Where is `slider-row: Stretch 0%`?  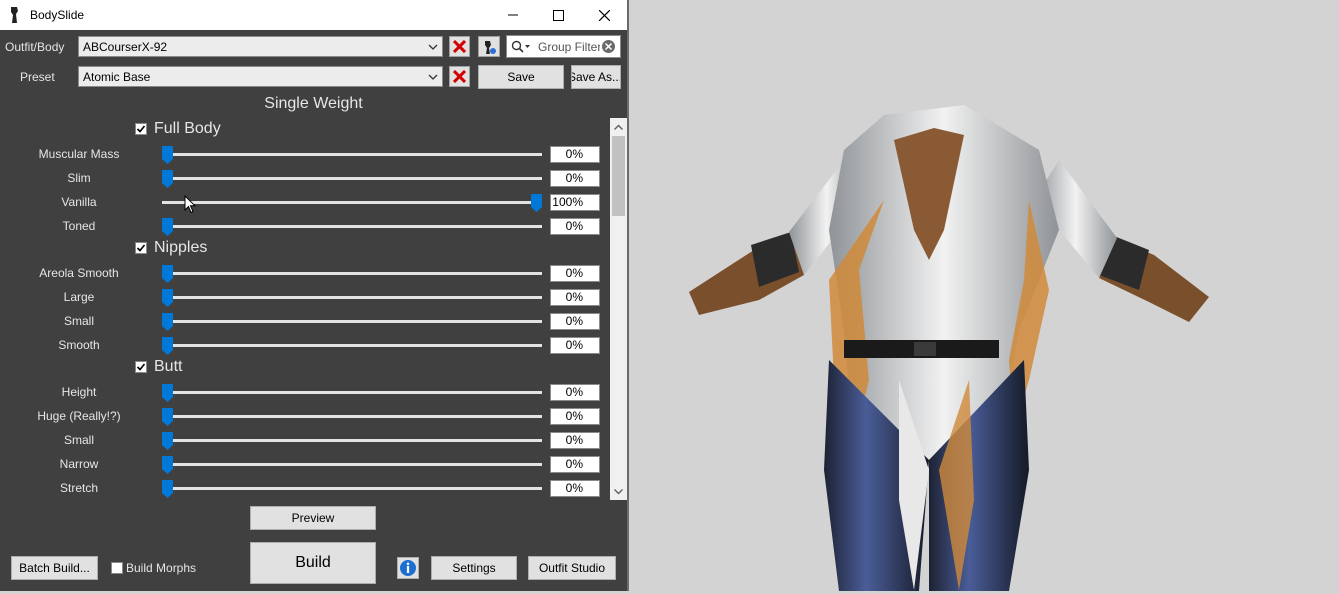
slider-row: Stretch 0% is located at coordinates (305, 488).